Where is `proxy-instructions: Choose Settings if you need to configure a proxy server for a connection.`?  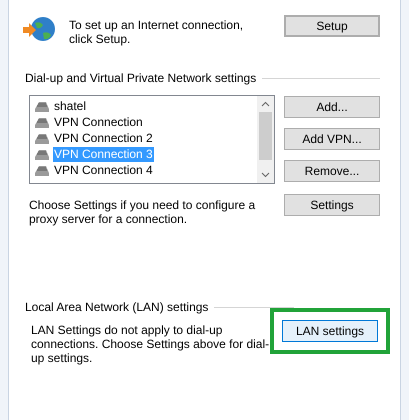 proxy-instructions: Choose Settings if you need to configure a proxy server for a connection. is located at coordinates (142, 212).